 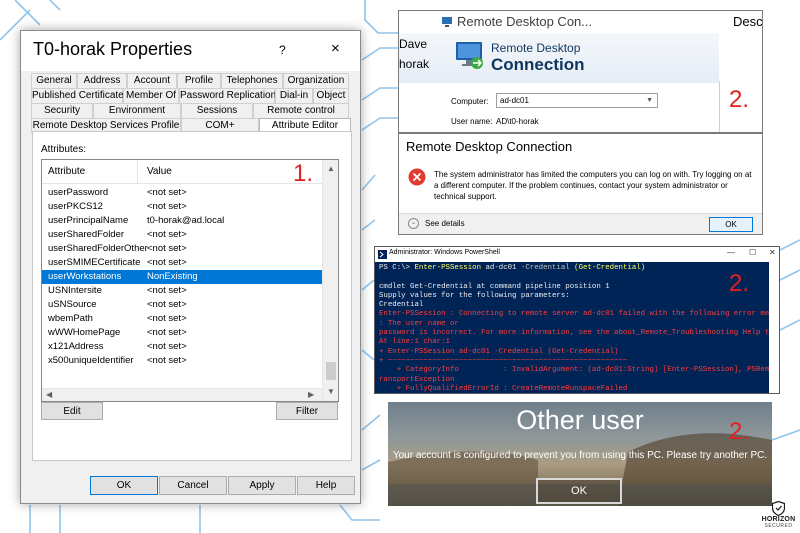 What do you see at coordinates (331, 371) in the screenshot?
I see `scroll-thumb` at bounding box center [331, 371].